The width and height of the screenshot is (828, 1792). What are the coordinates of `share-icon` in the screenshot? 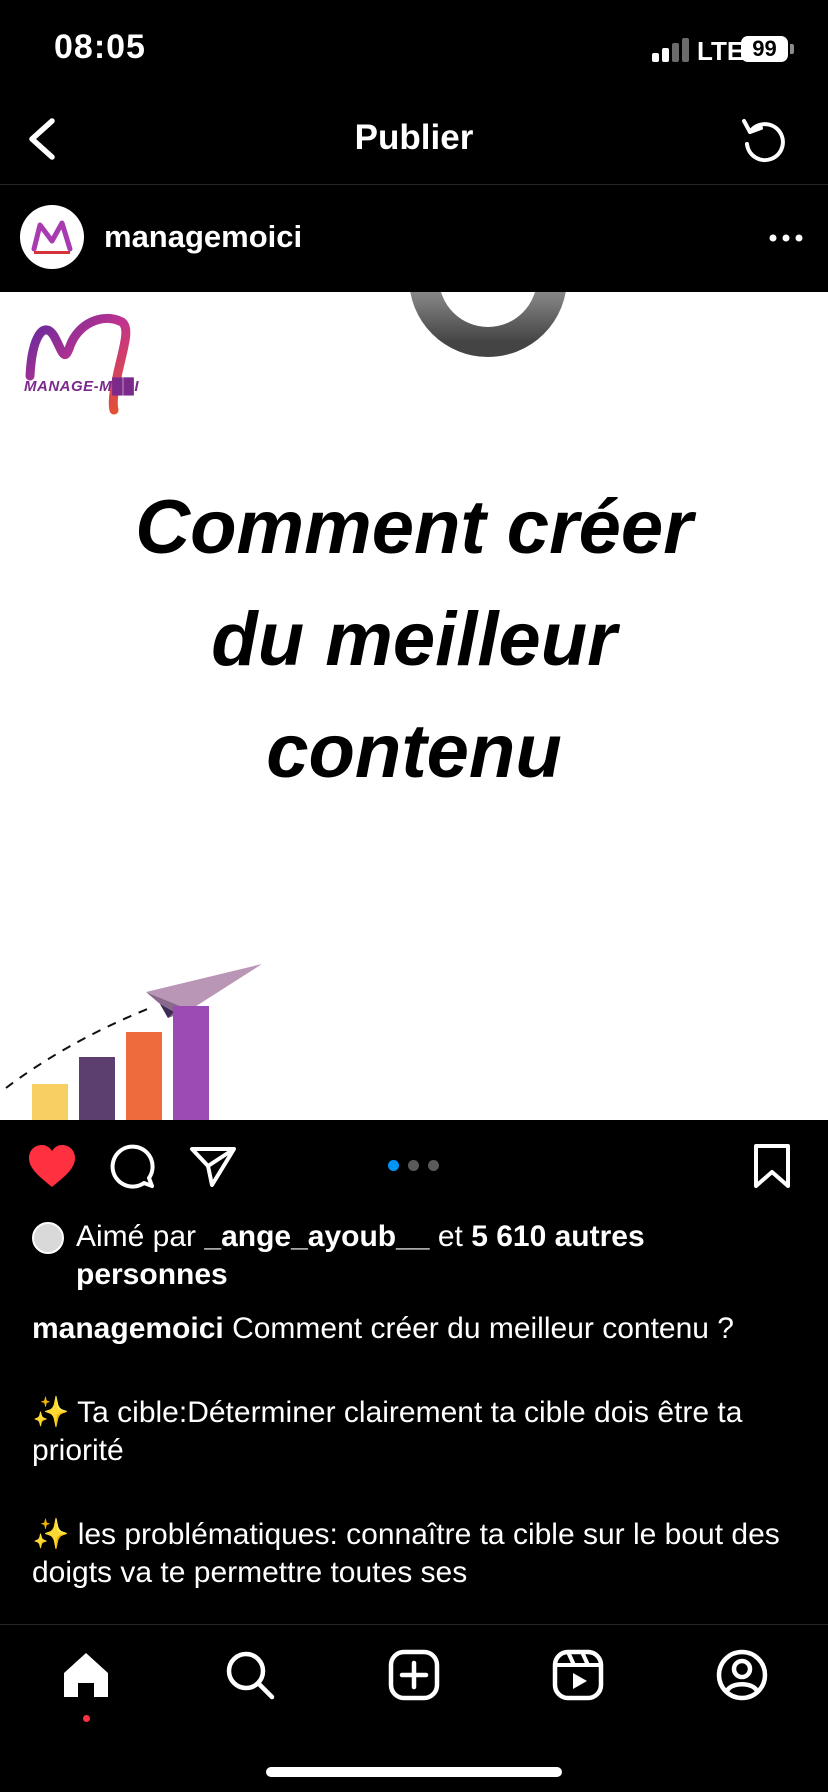 It's located at (213, 1166).